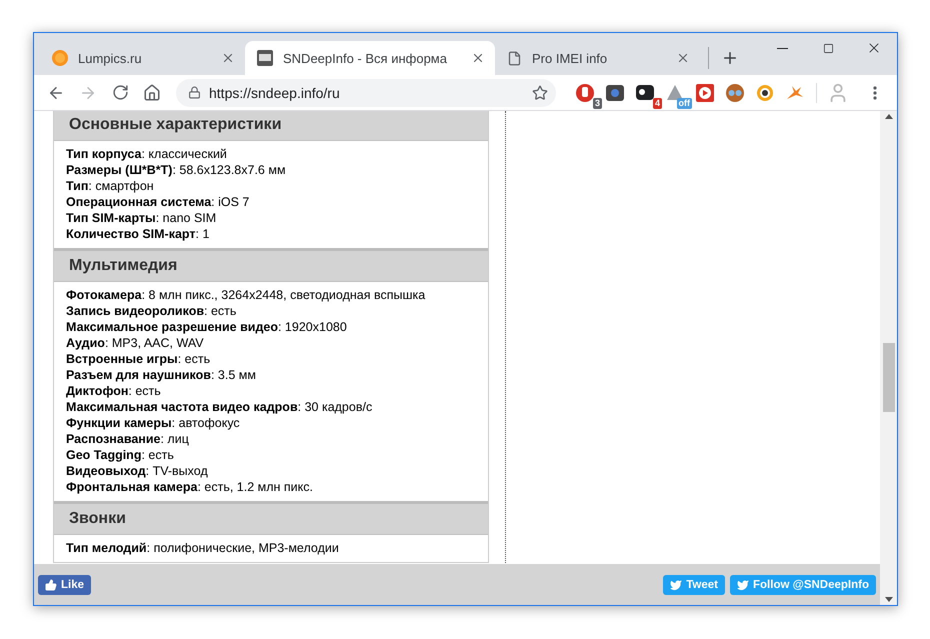  Describe the element at coordinates (147, 154) in the screenshot. I see `spec-row-text: Тип корпуса: классический` at that location.